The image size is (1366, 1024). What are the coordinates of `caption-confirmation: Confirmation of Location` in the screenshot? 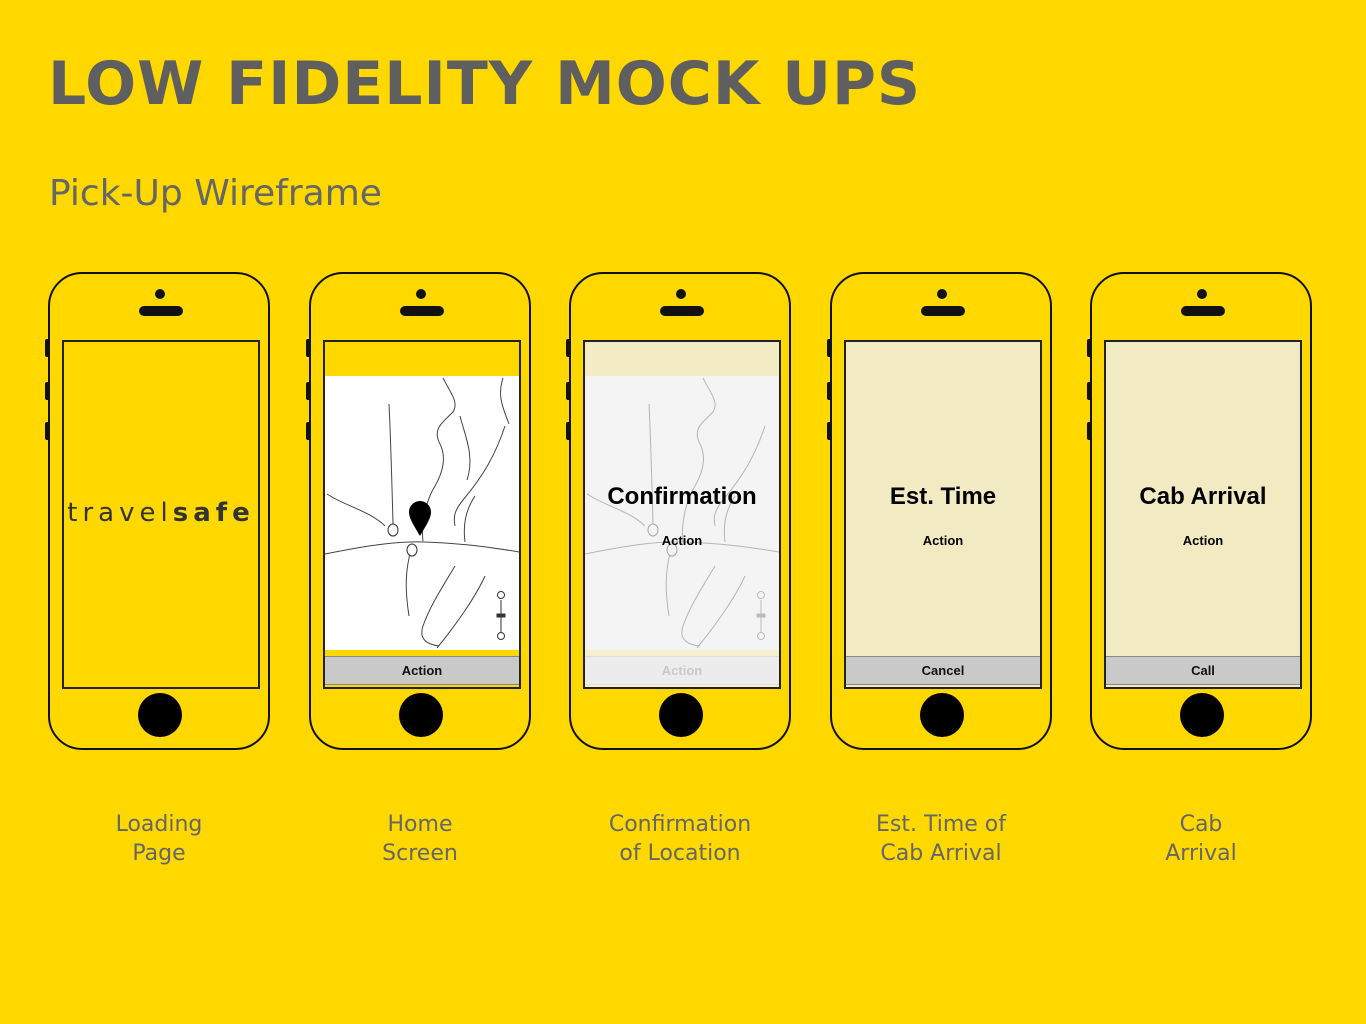 It's located at (680, 839).